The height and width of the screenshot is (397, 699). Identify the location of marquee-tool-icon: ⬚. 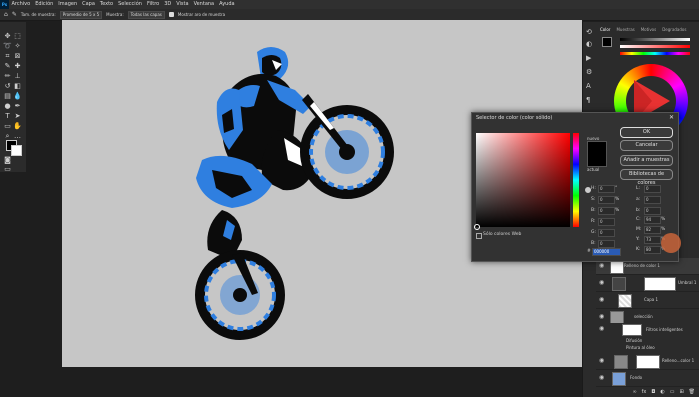
(17, 36).